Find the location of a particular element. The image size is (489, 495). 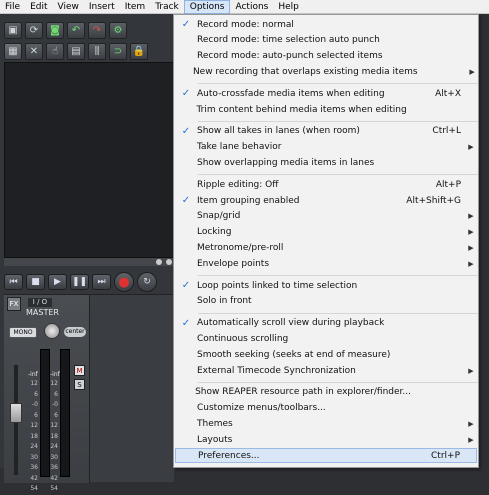

new-project-icon: ▣ is located at coordinates (13, 30).